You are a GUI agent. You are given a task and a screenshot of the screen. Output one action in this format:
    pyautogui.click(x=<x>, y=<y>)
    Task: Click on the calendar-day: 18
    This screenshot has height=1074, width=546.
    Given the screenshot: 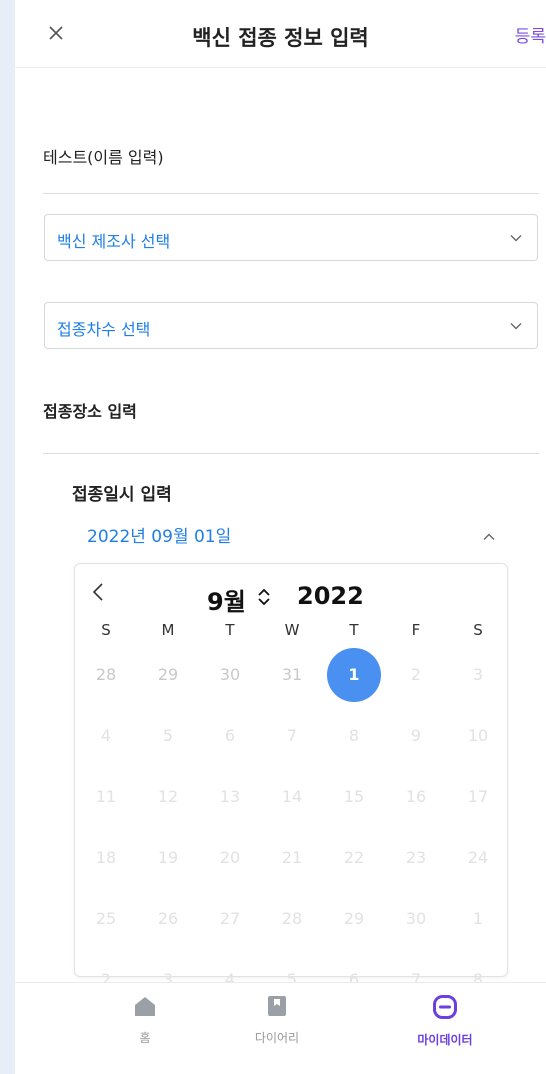 What is the action you would take?
    pyautogui.click(x=106, y=857)
    